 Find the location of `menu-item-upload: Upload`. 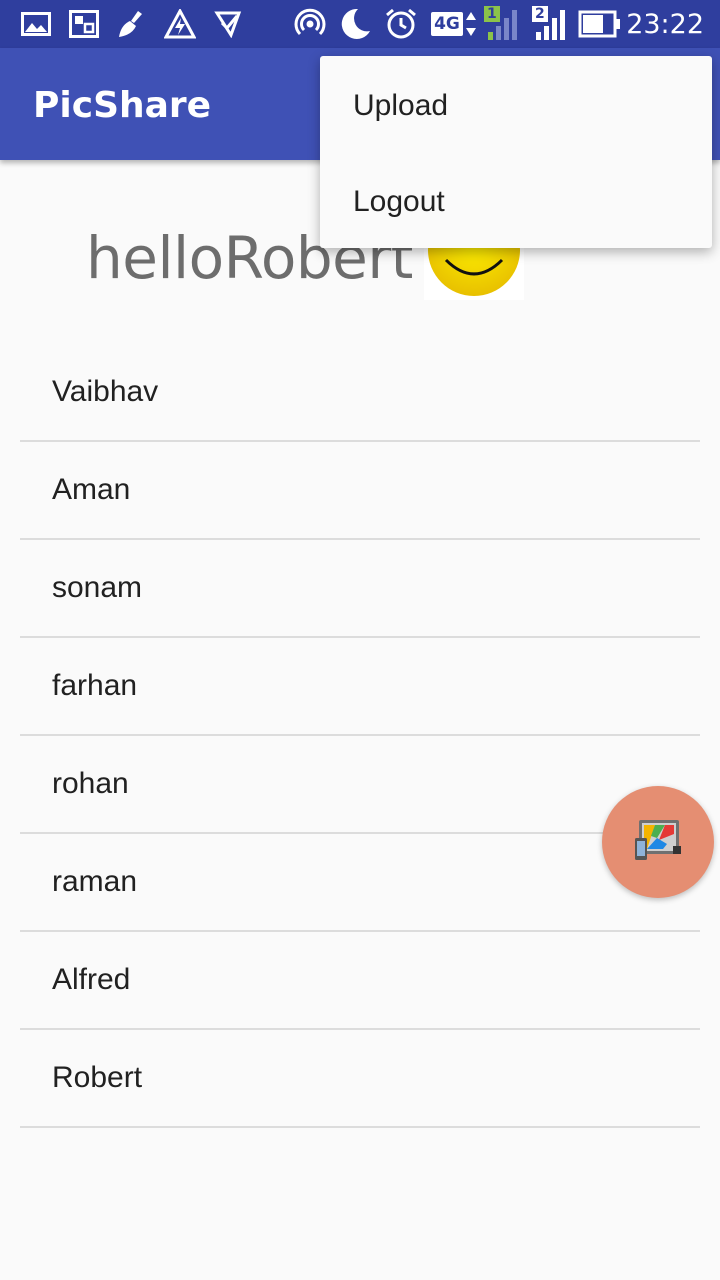

menu-item-upload: Upload is located at coordinates (516, 106).